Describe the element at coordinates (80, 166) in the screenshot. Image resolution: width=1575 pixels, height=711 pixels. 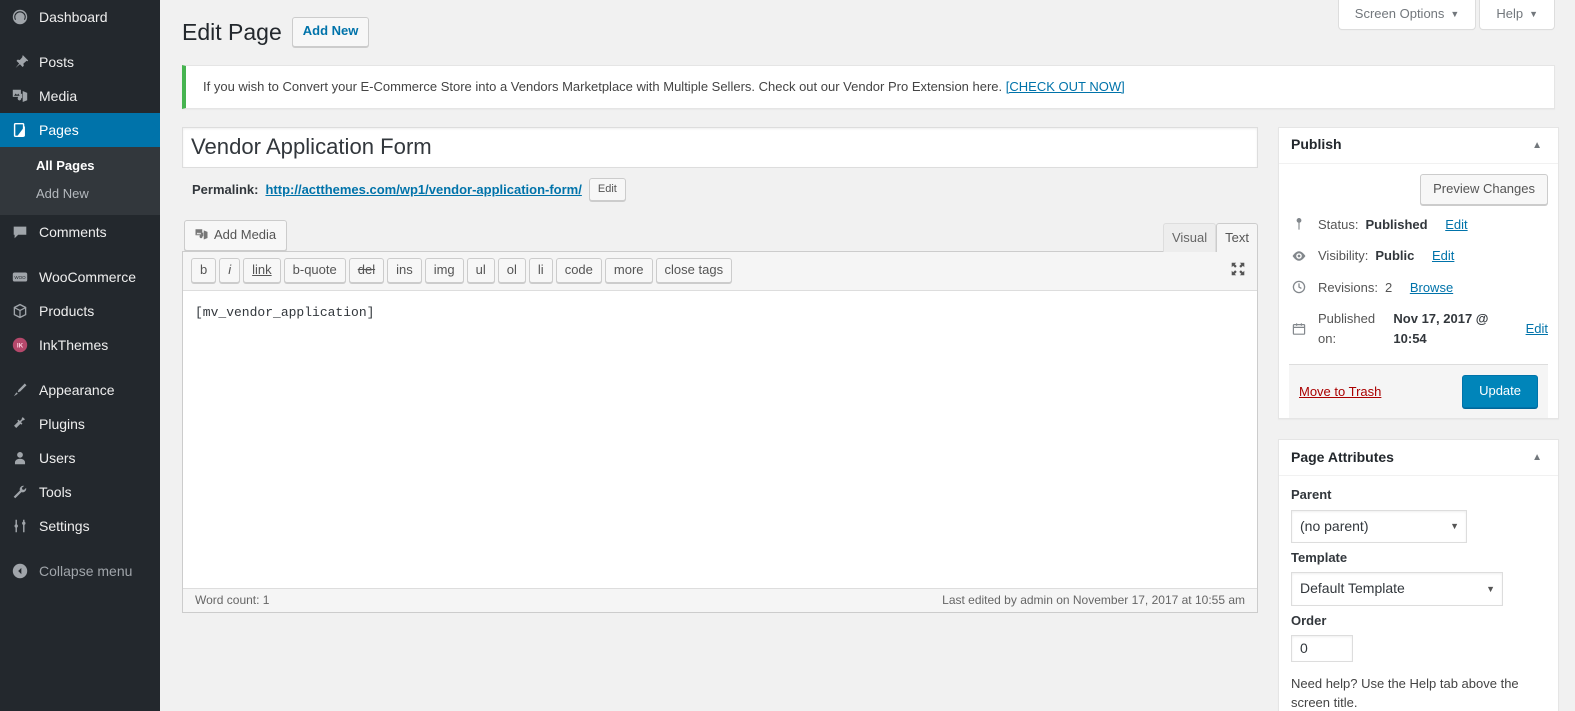
I see `sidebar-subitem-all-pages: All Pages` at that location.